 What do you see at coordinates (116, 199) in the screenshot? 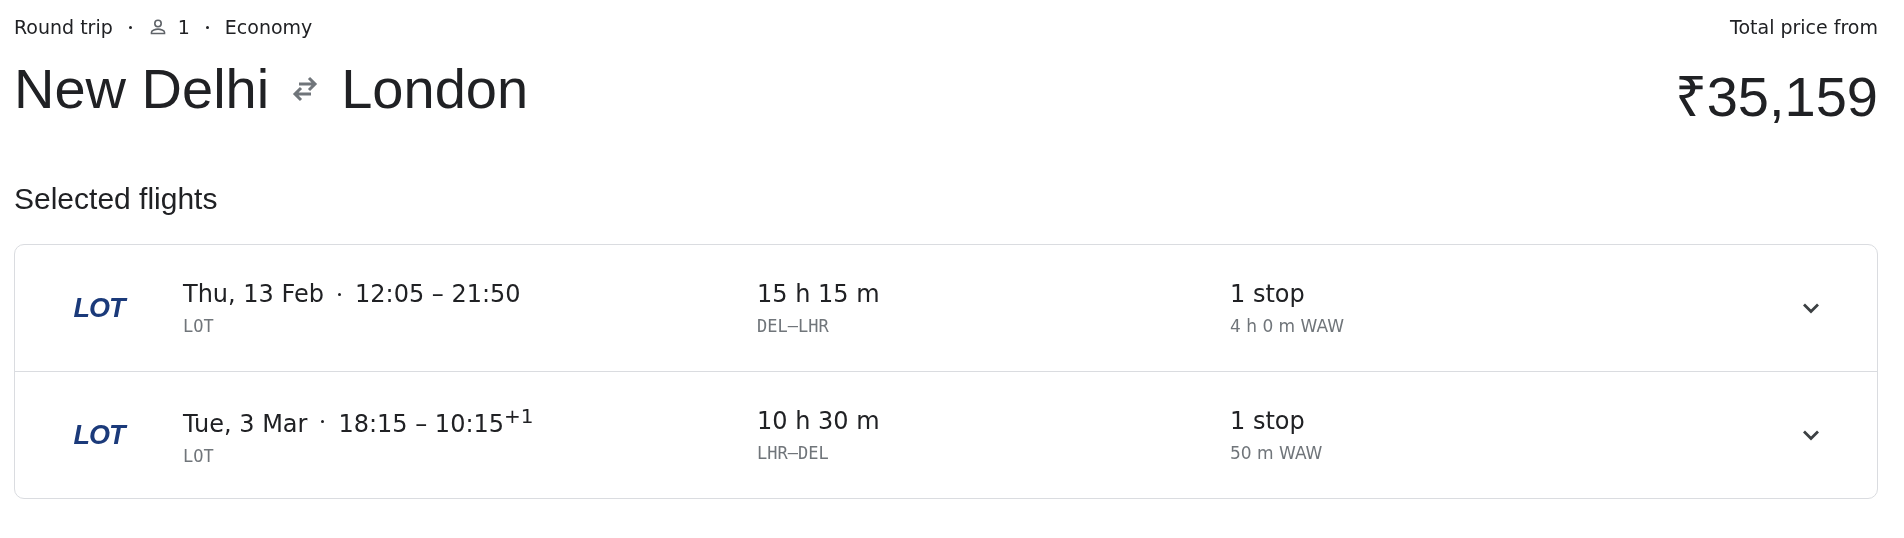
I see `section-title: Selected flights` at bounding box center [116, 199].